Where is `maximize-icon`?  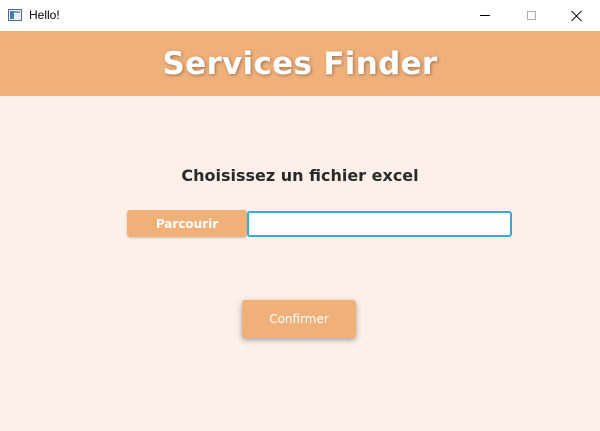
maximize-icon is located at coordinates (531, 15).